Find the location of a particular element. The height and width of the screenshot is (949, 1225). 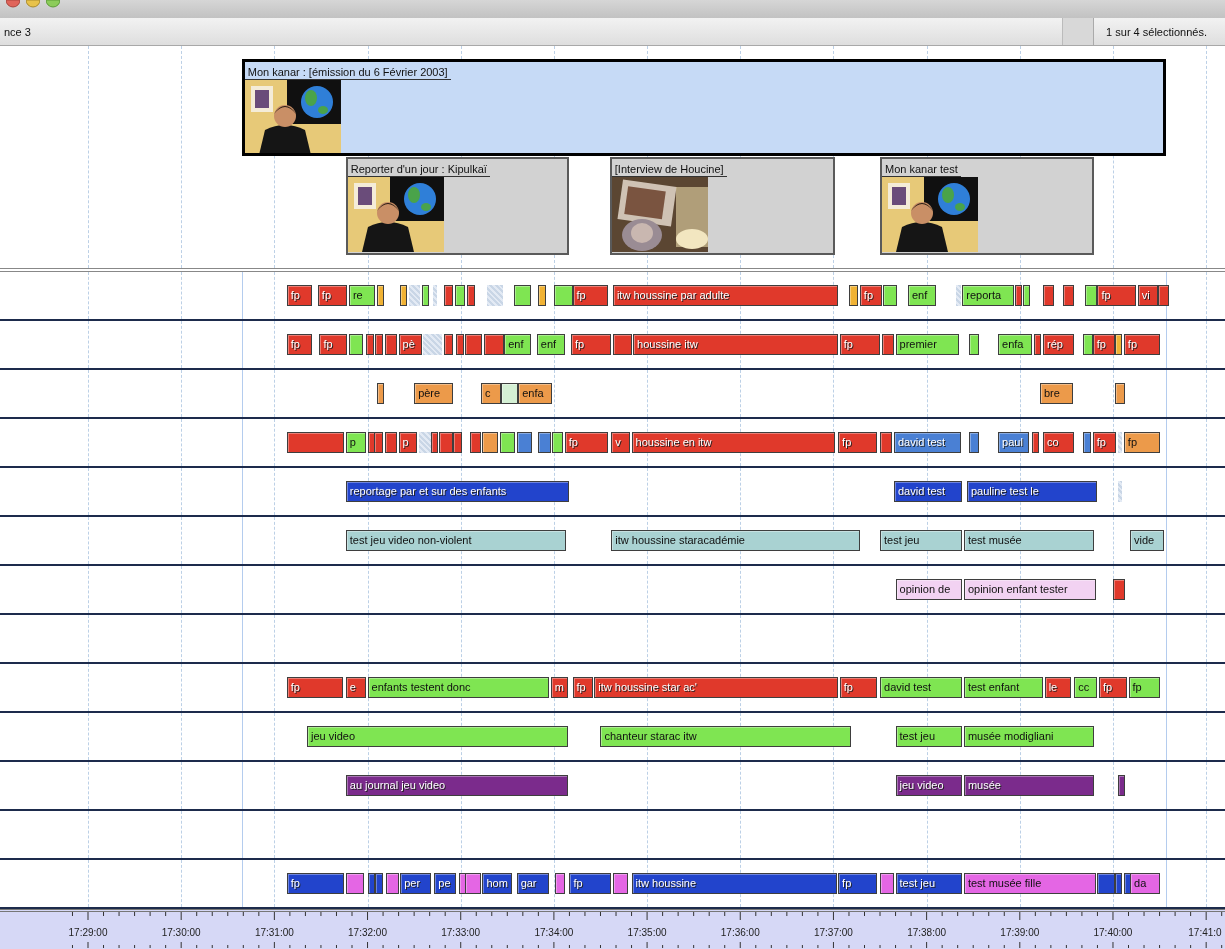

timeline-clip: reporta is located at coordinates (988, 295).